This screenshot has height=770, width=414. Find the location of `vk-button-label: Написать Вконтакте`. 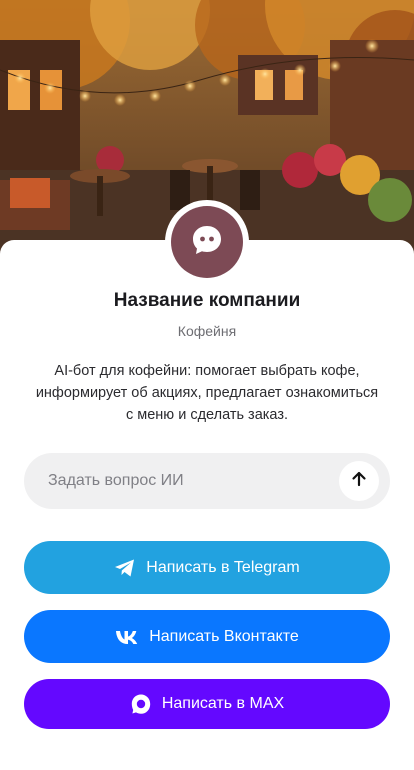

vk-button-label: Написать Вконтакте is located at coordinates (224, 636).